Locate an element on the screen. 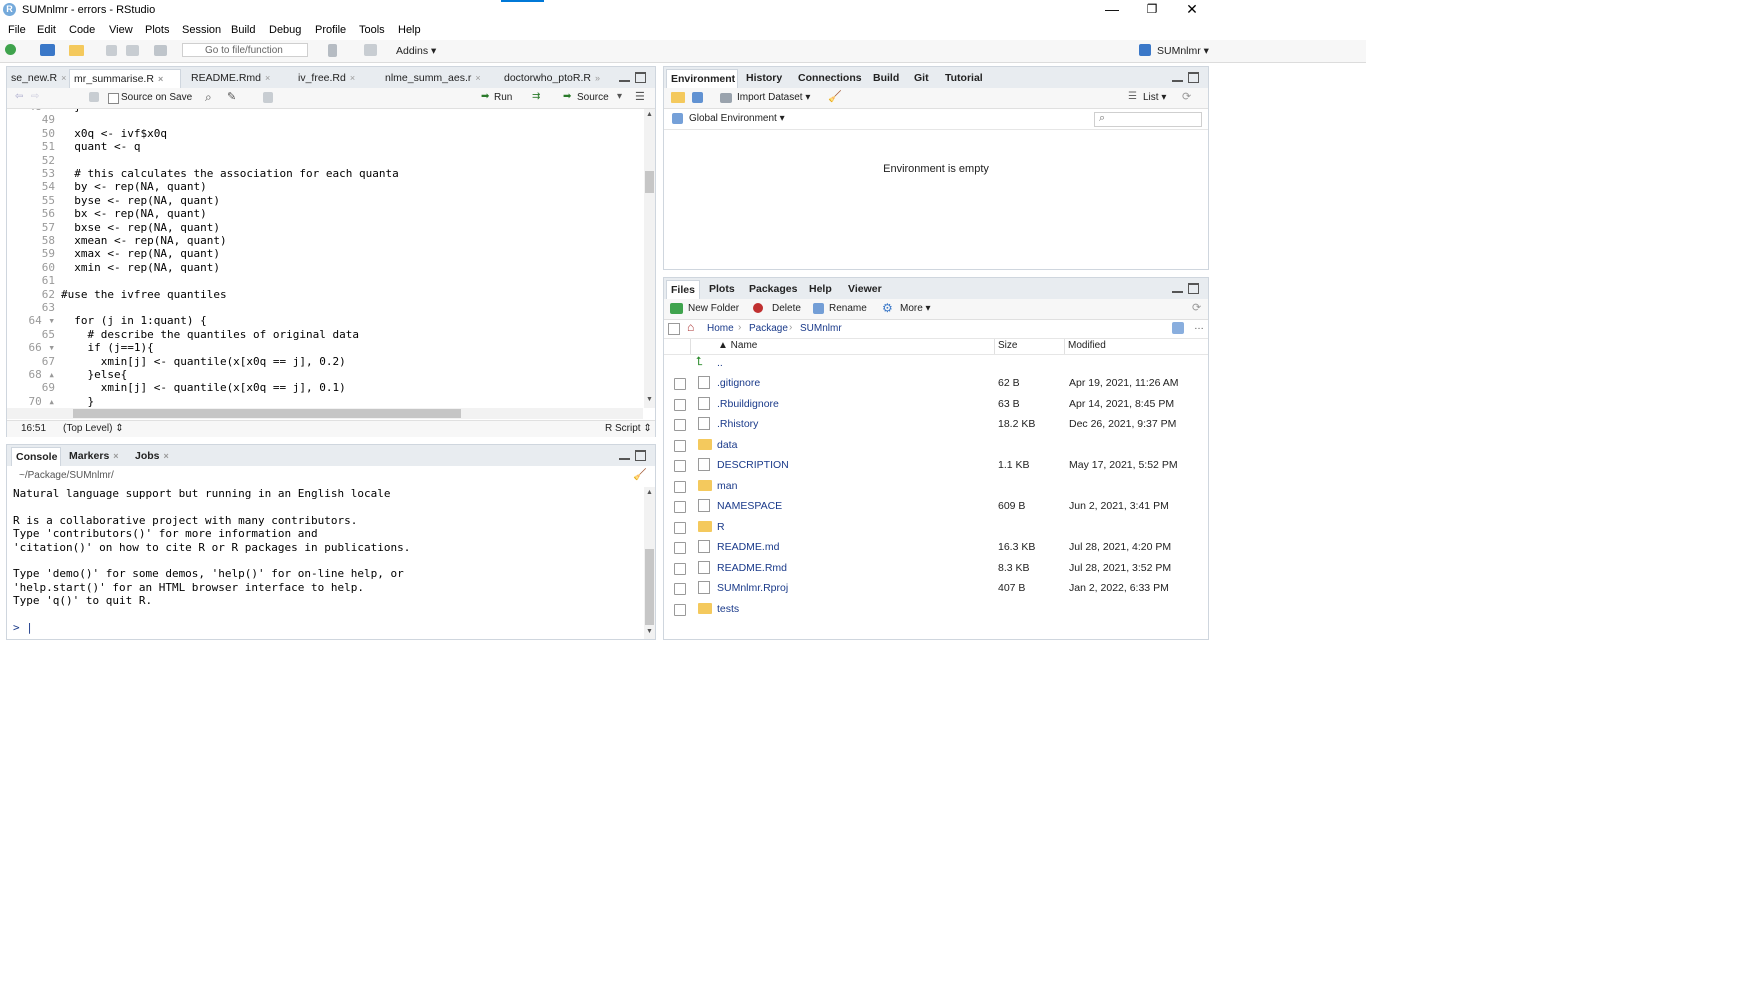 This screenshot has width=1762, height=989. file-type-selector: R Script ⇕ is located at coordinates (628, 428).